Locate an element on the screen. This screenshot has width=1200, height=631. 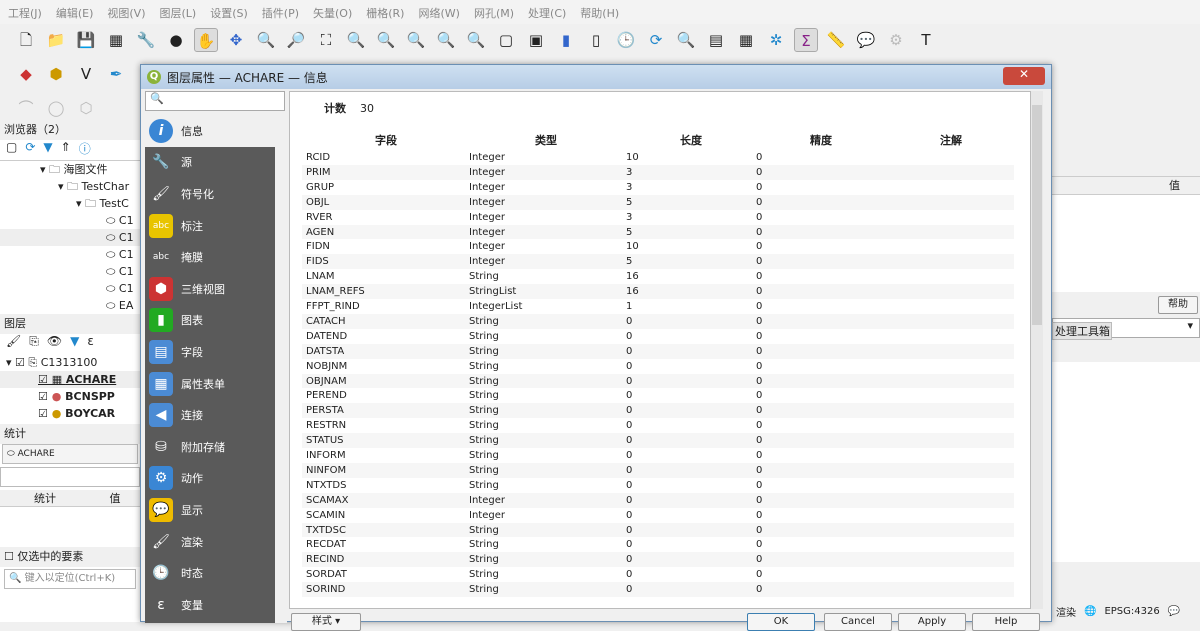
add-circle-icon: ◯ is located at coordinates (56, 108).